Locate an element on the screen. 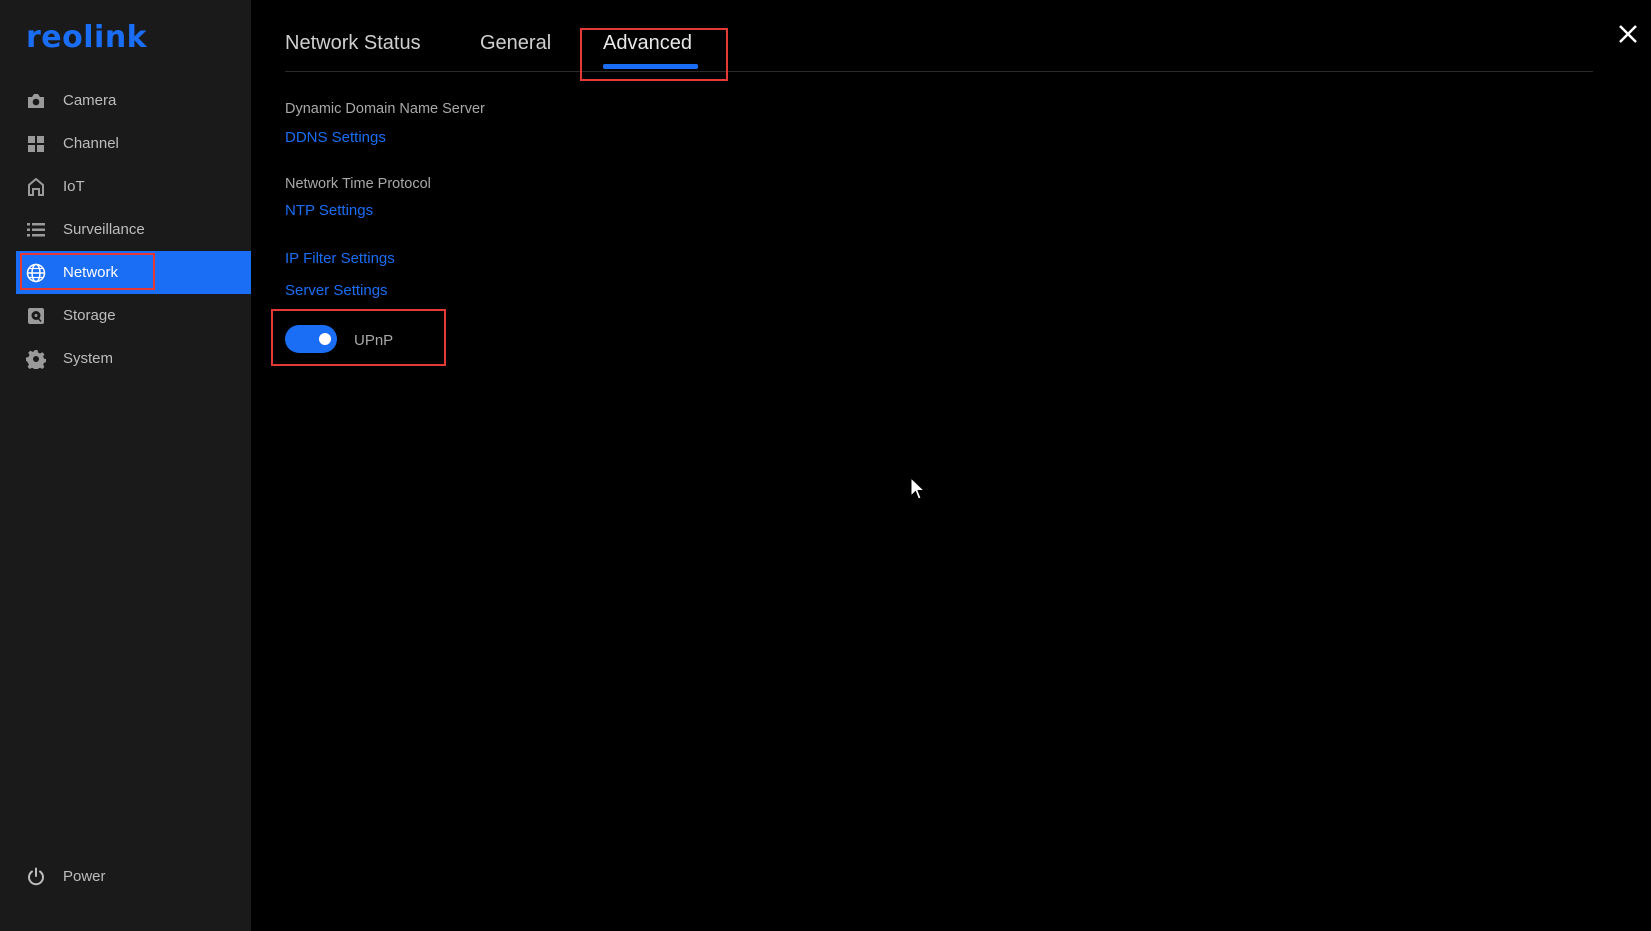 Image resolution: width=1651 pixels, height=931 pixels. power-button: Power is located at coordinates (125, 876).